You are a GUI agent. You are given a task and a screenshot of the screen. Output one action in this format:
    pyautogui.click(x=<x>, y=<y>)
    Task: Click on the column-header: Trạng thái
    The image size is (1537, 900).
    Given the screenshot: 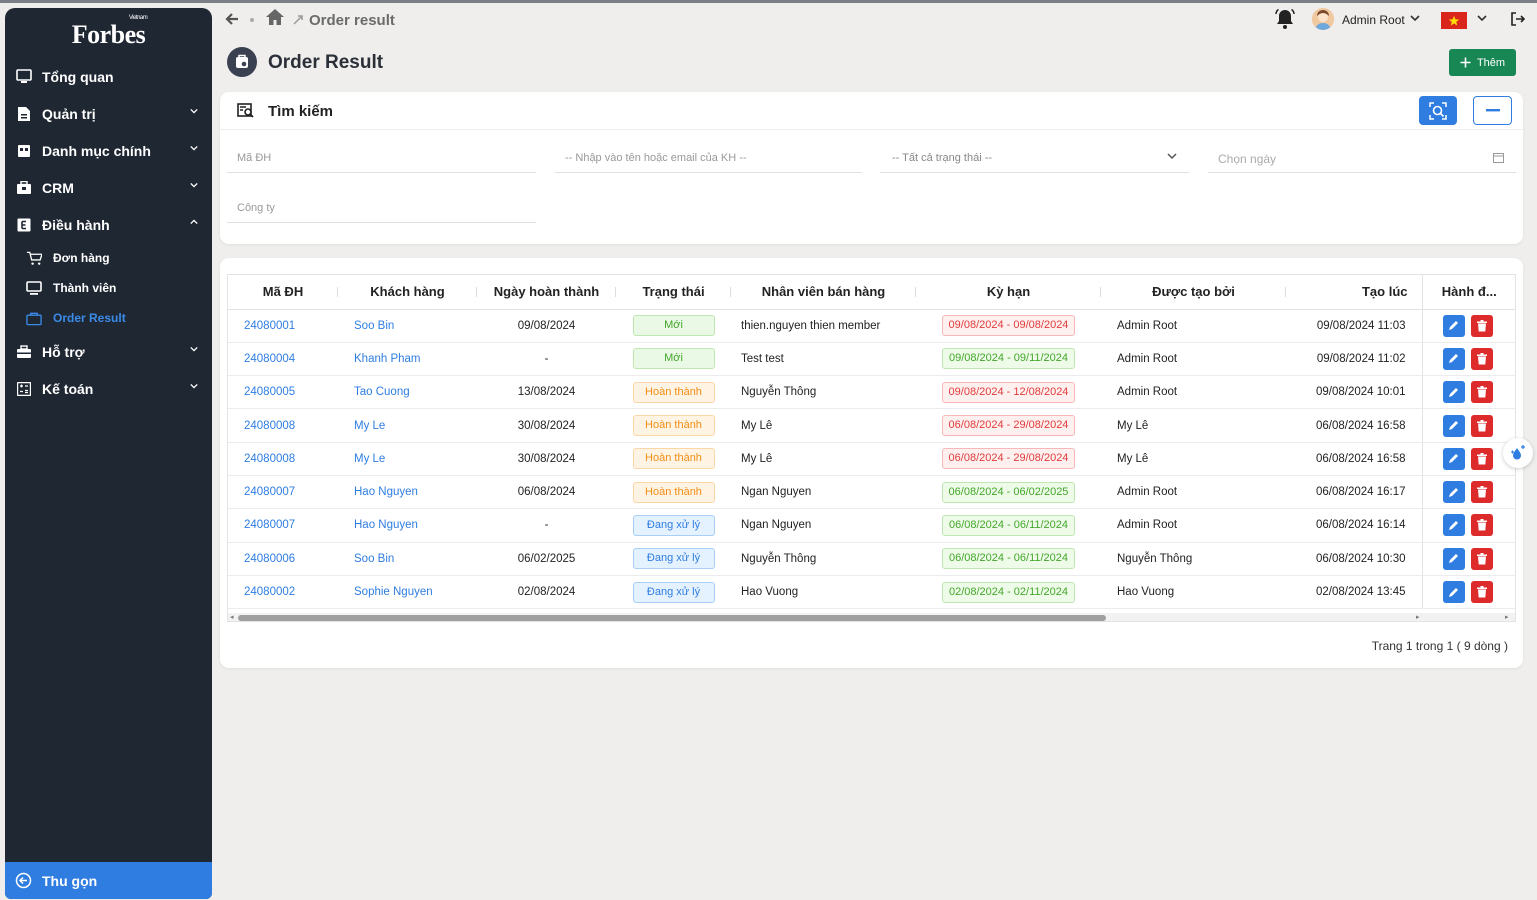 What is the action you would take?
    pyautogui.click(x=673, y=292)
    